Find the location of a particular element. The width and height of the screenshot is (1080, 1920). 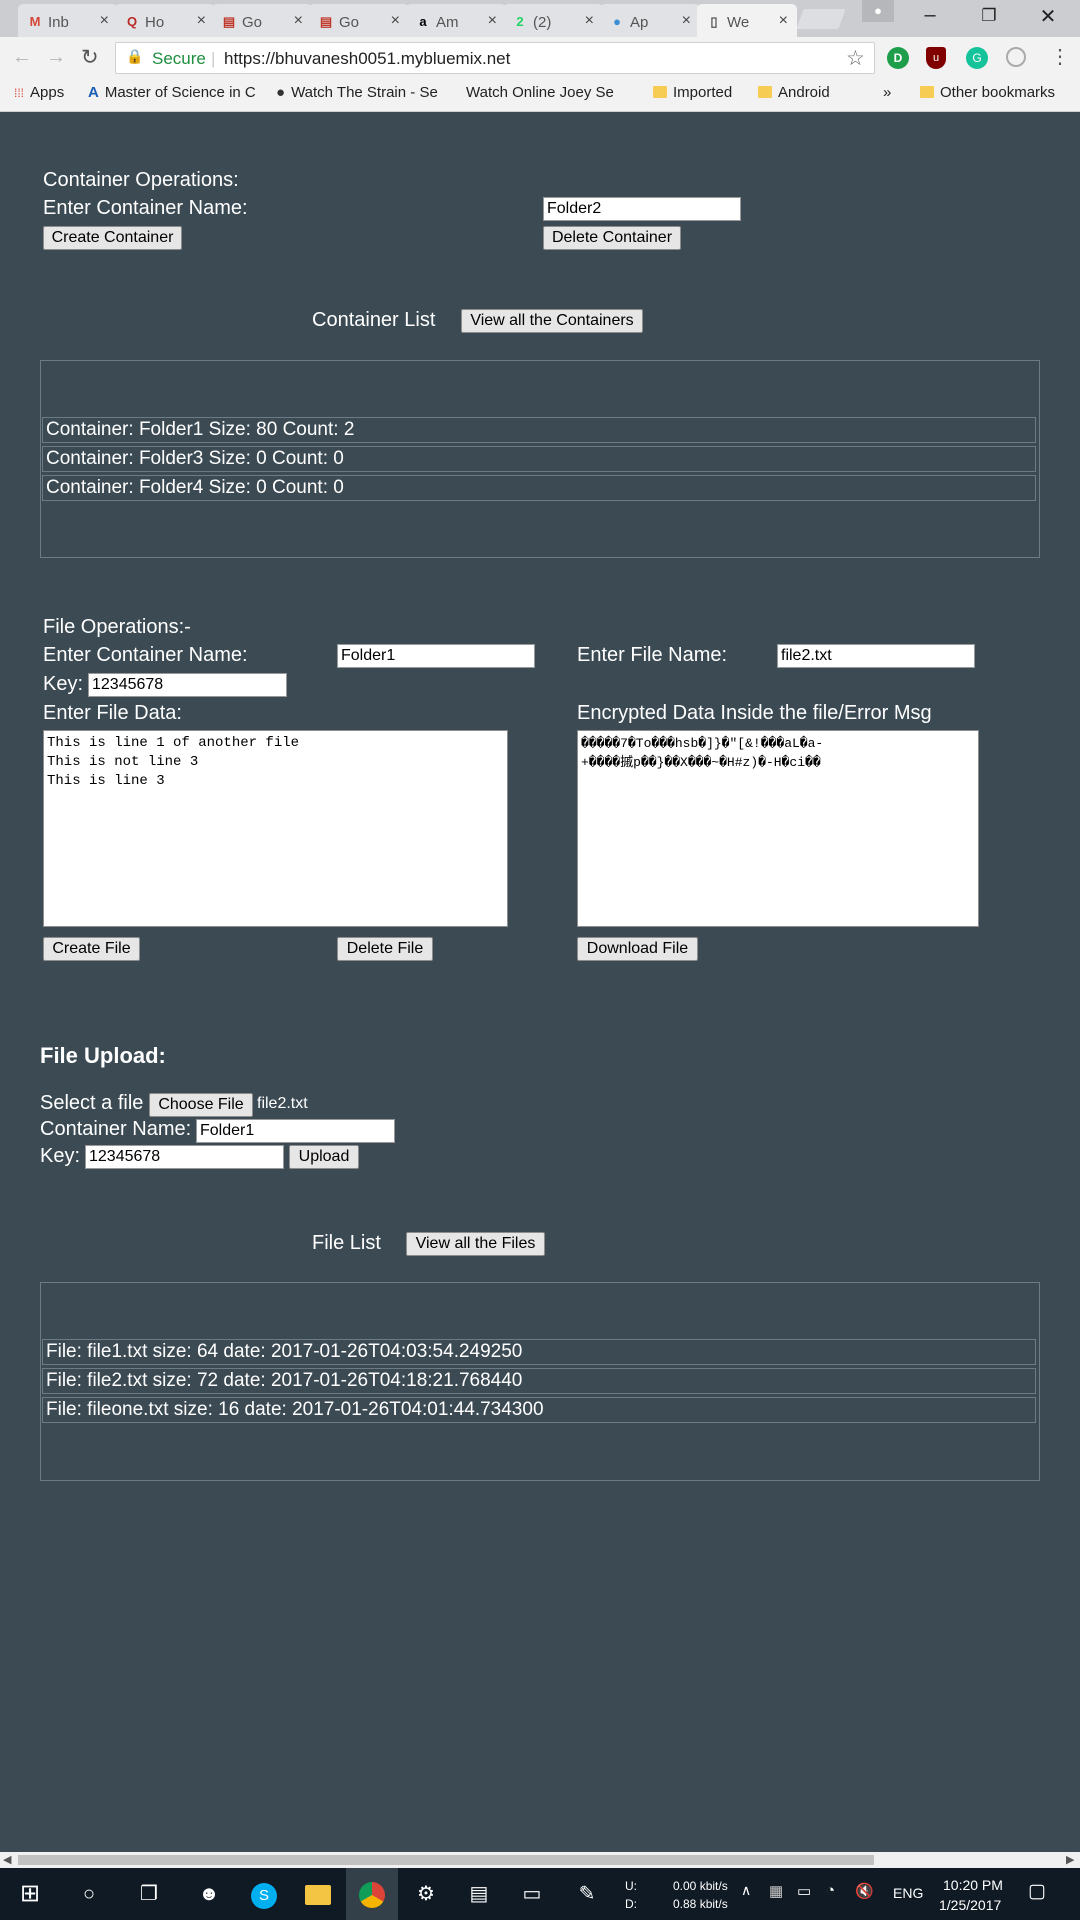

container-item: Container: Folder4 Size: 0 Count: 0 is located at coordinates (539, 488).